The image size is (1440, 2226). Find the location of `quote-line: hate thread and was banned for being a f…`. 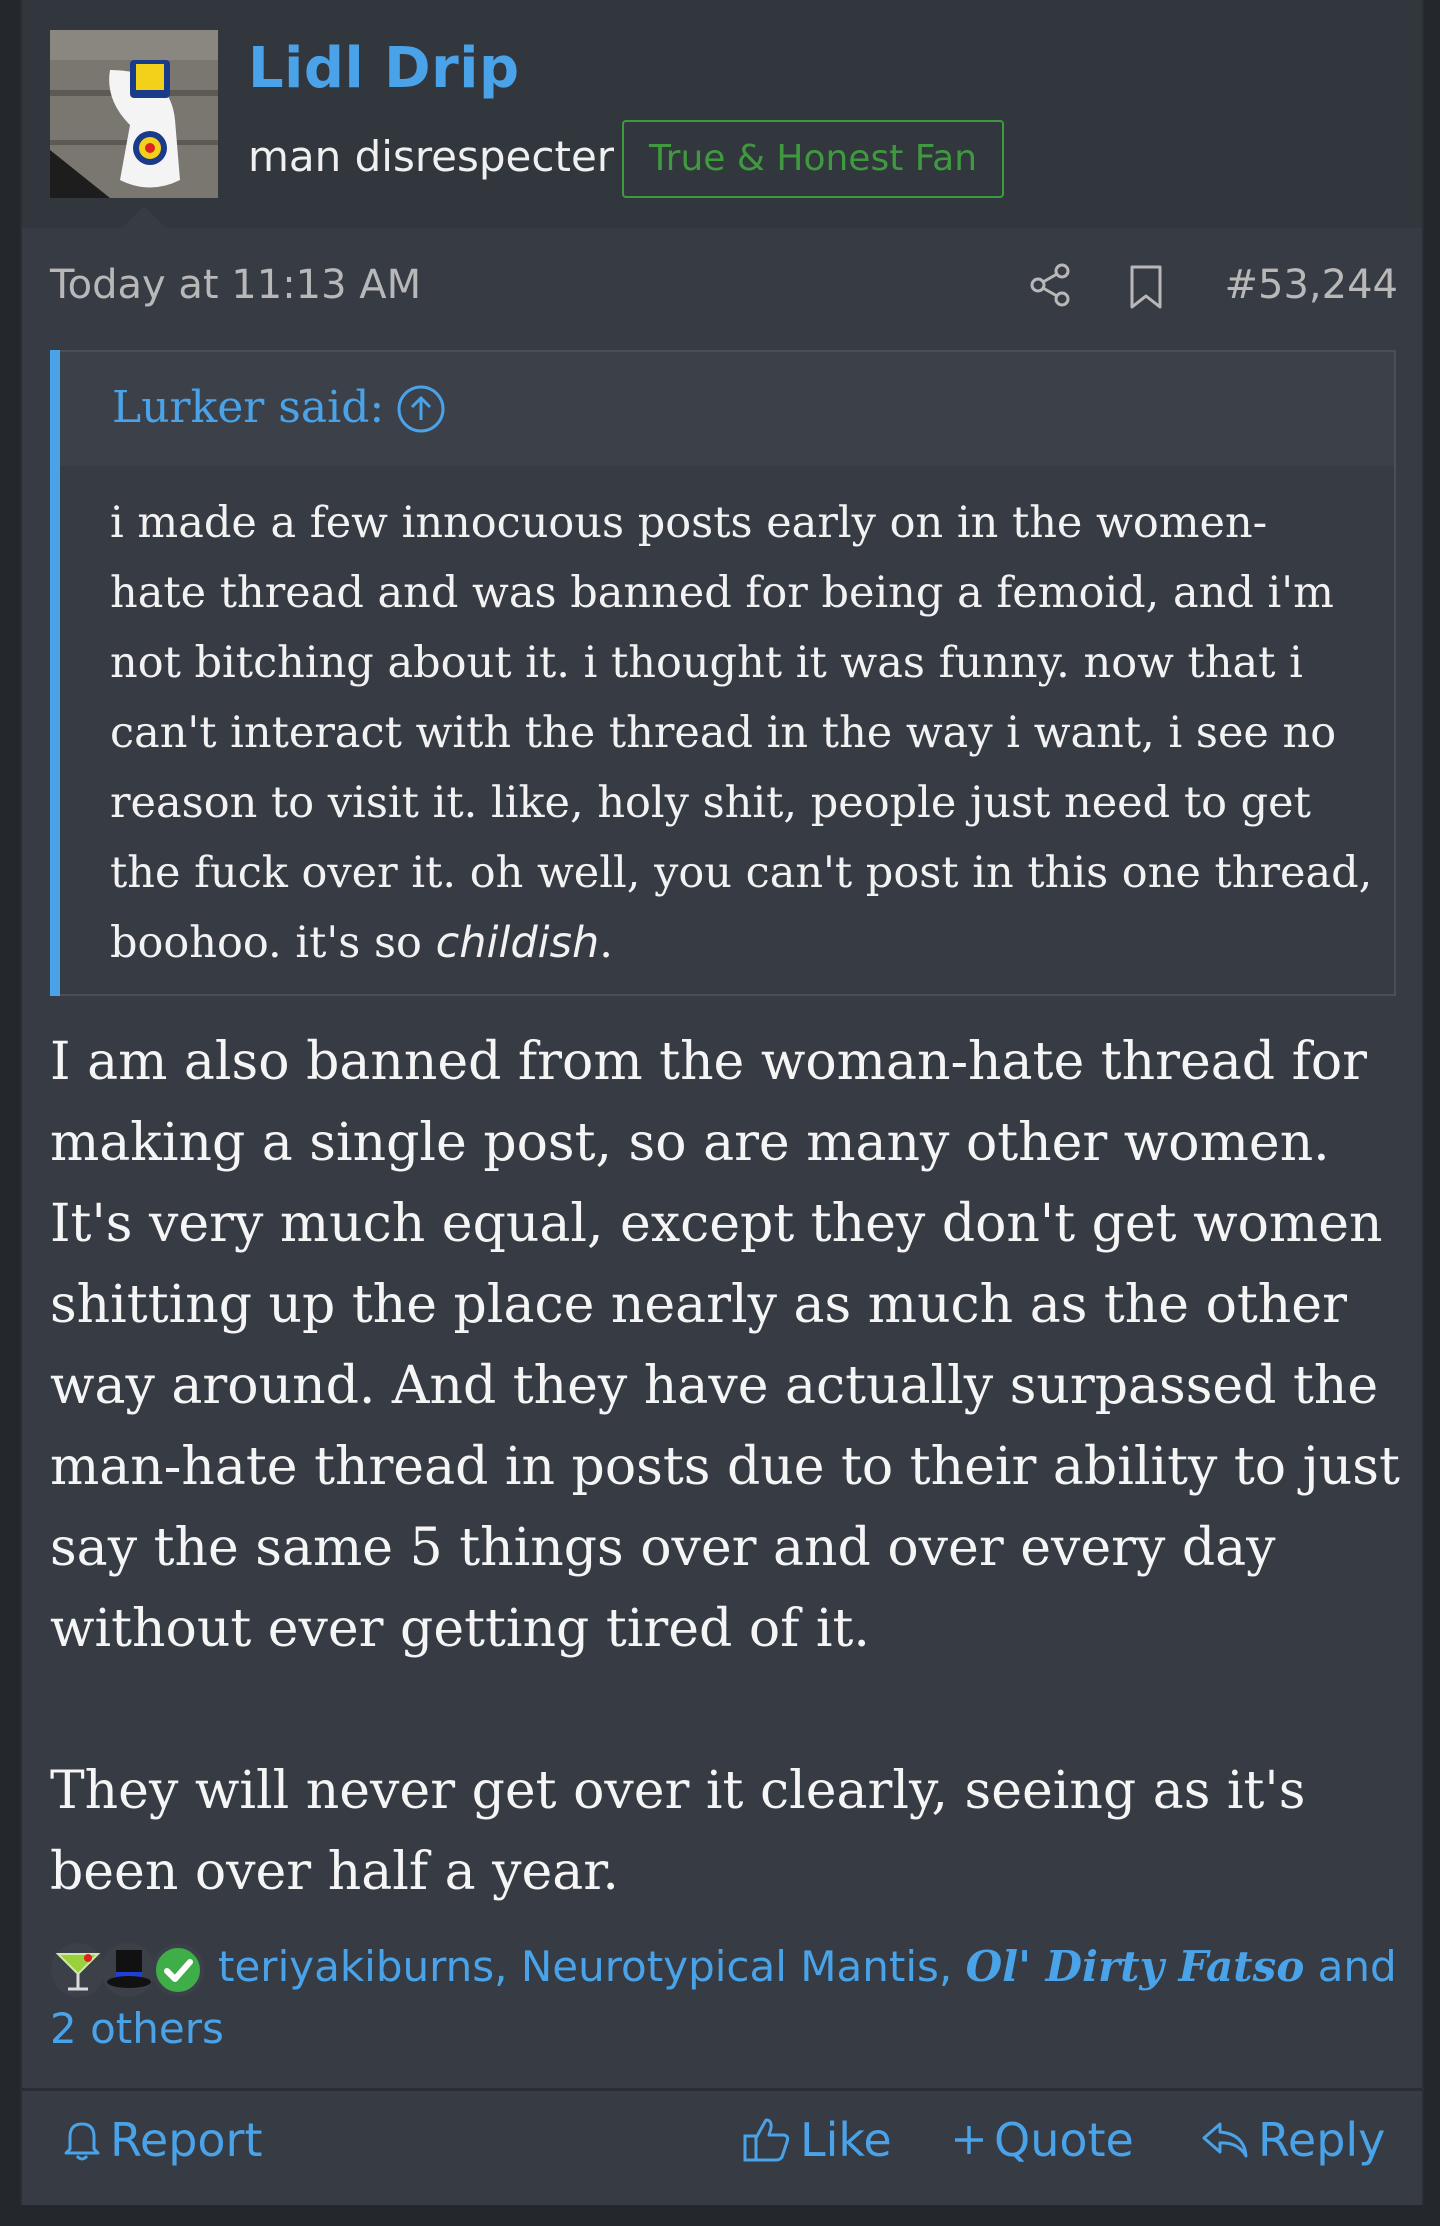

quote-line: hate thread and was banned for being a f… is located at coordinates (722, 593).